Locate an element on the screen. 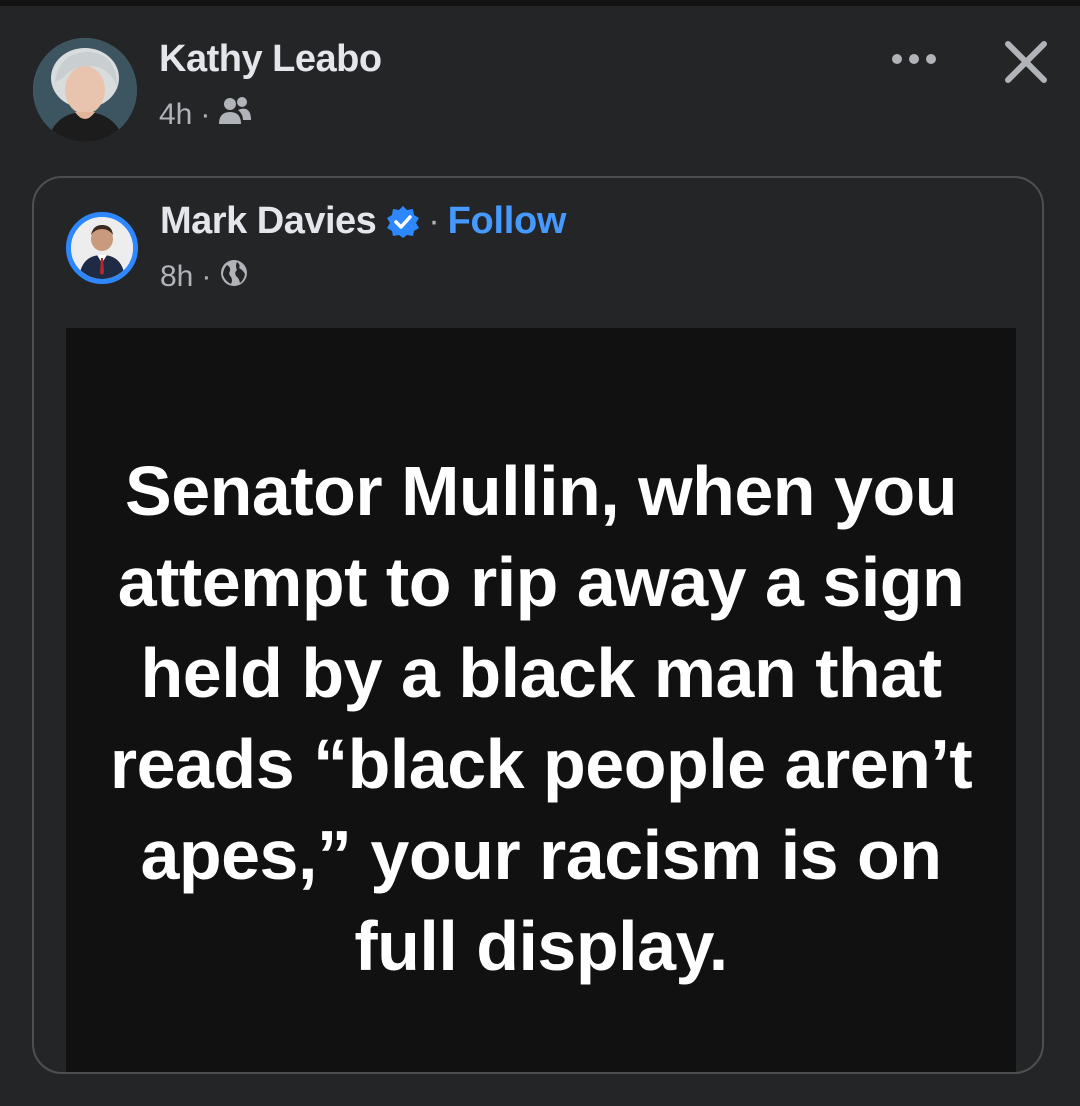  author-meta: 8h · is located at coordinates (204, 277).